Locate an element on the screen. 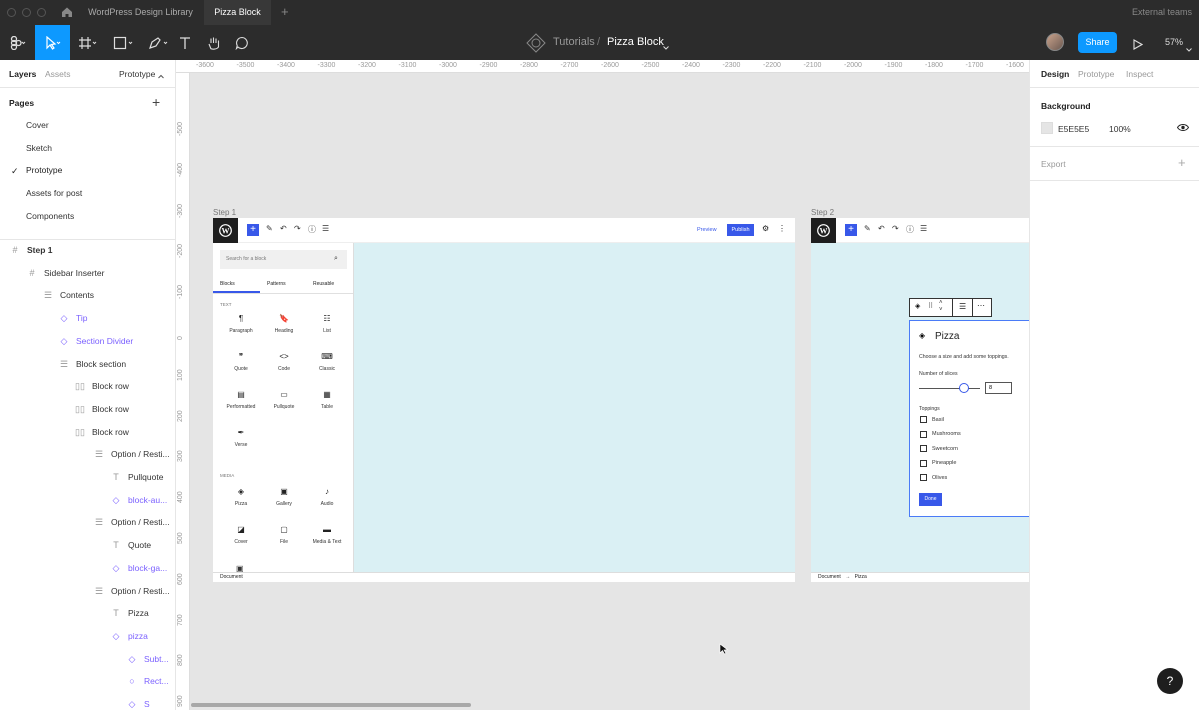  page-item: Prototype is located at coordinates (87, 170).